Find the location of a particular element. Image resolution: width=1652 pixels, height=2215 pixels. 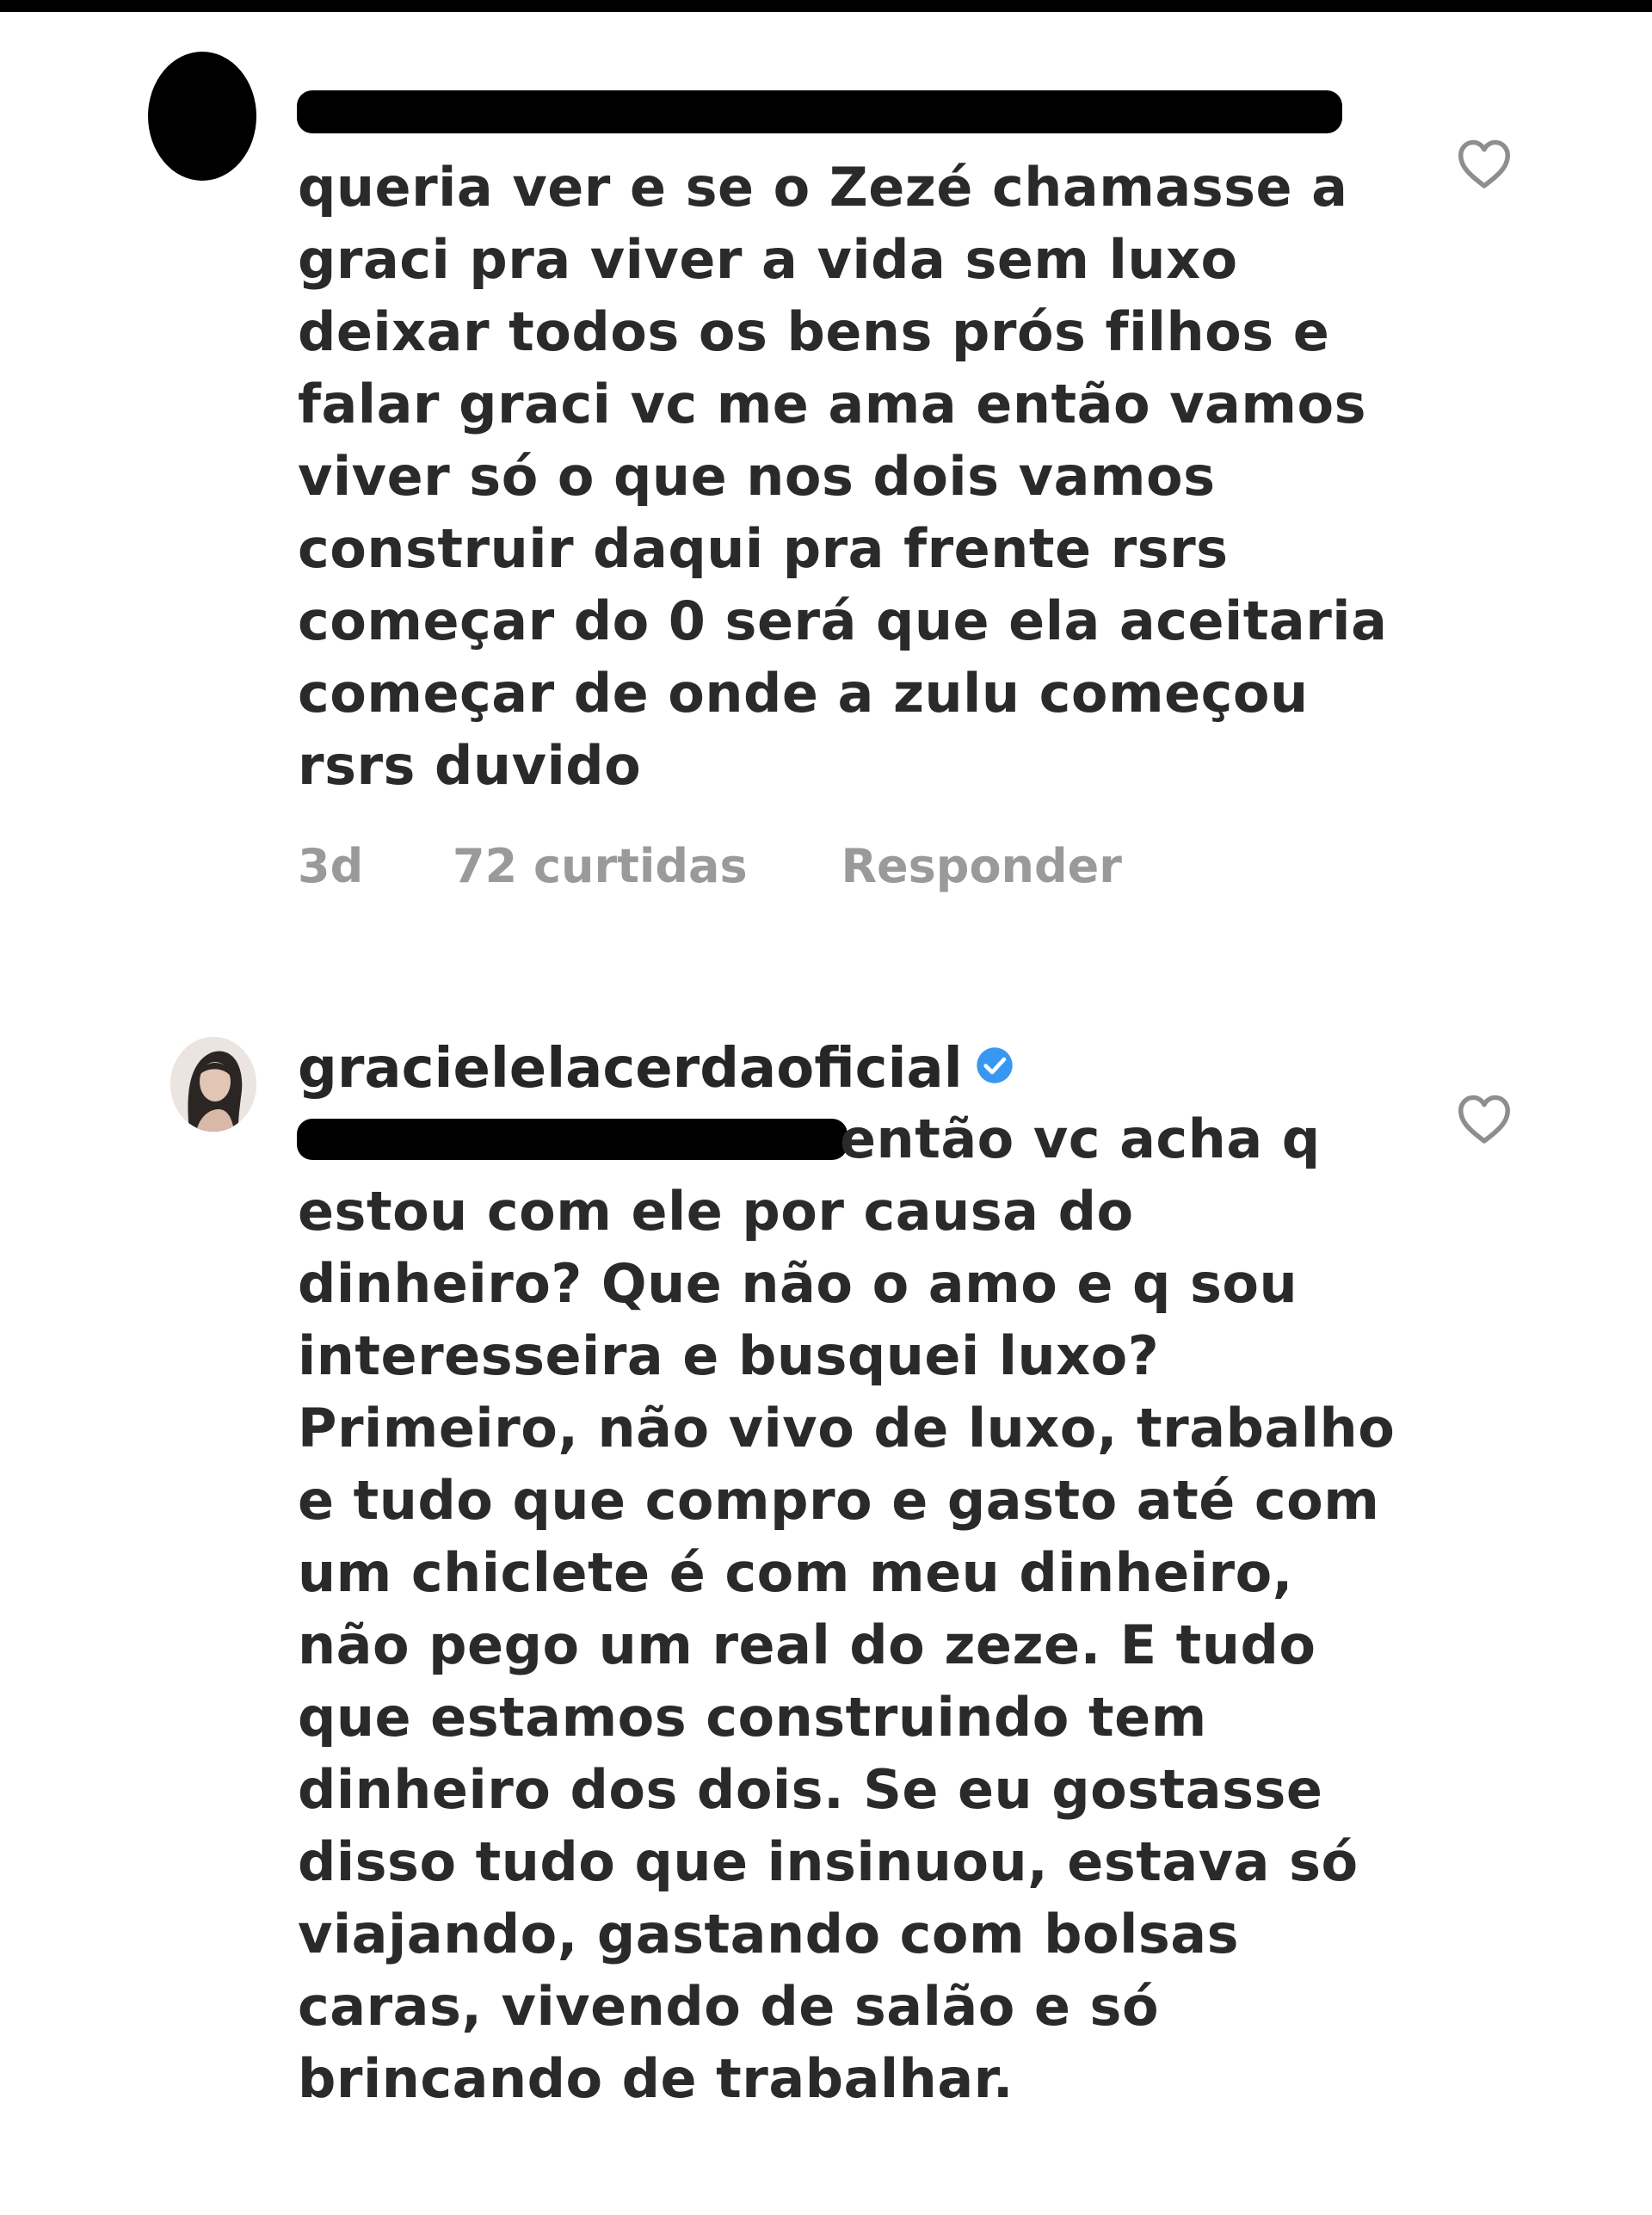

verified-badge-icon is located at coordinates (994, 1065).